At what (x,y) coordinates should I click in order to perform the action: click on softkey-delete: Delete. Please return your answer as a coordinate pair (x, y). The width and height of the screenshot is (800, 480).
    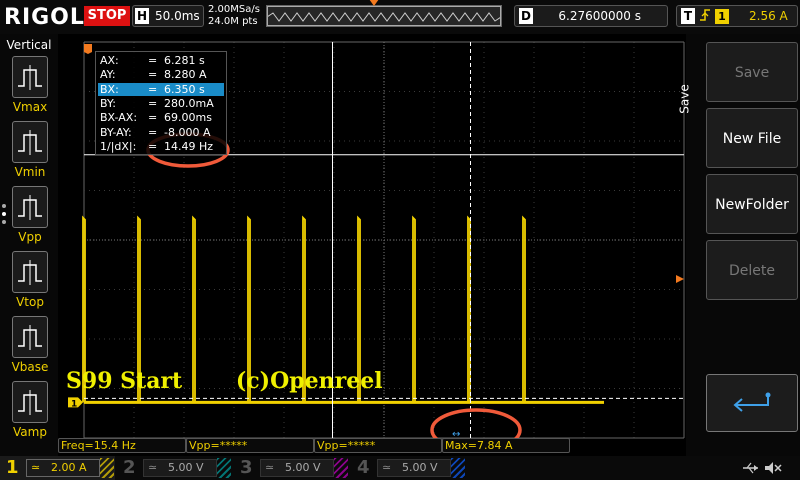
    Looking at the image, I should click on (752, 270).